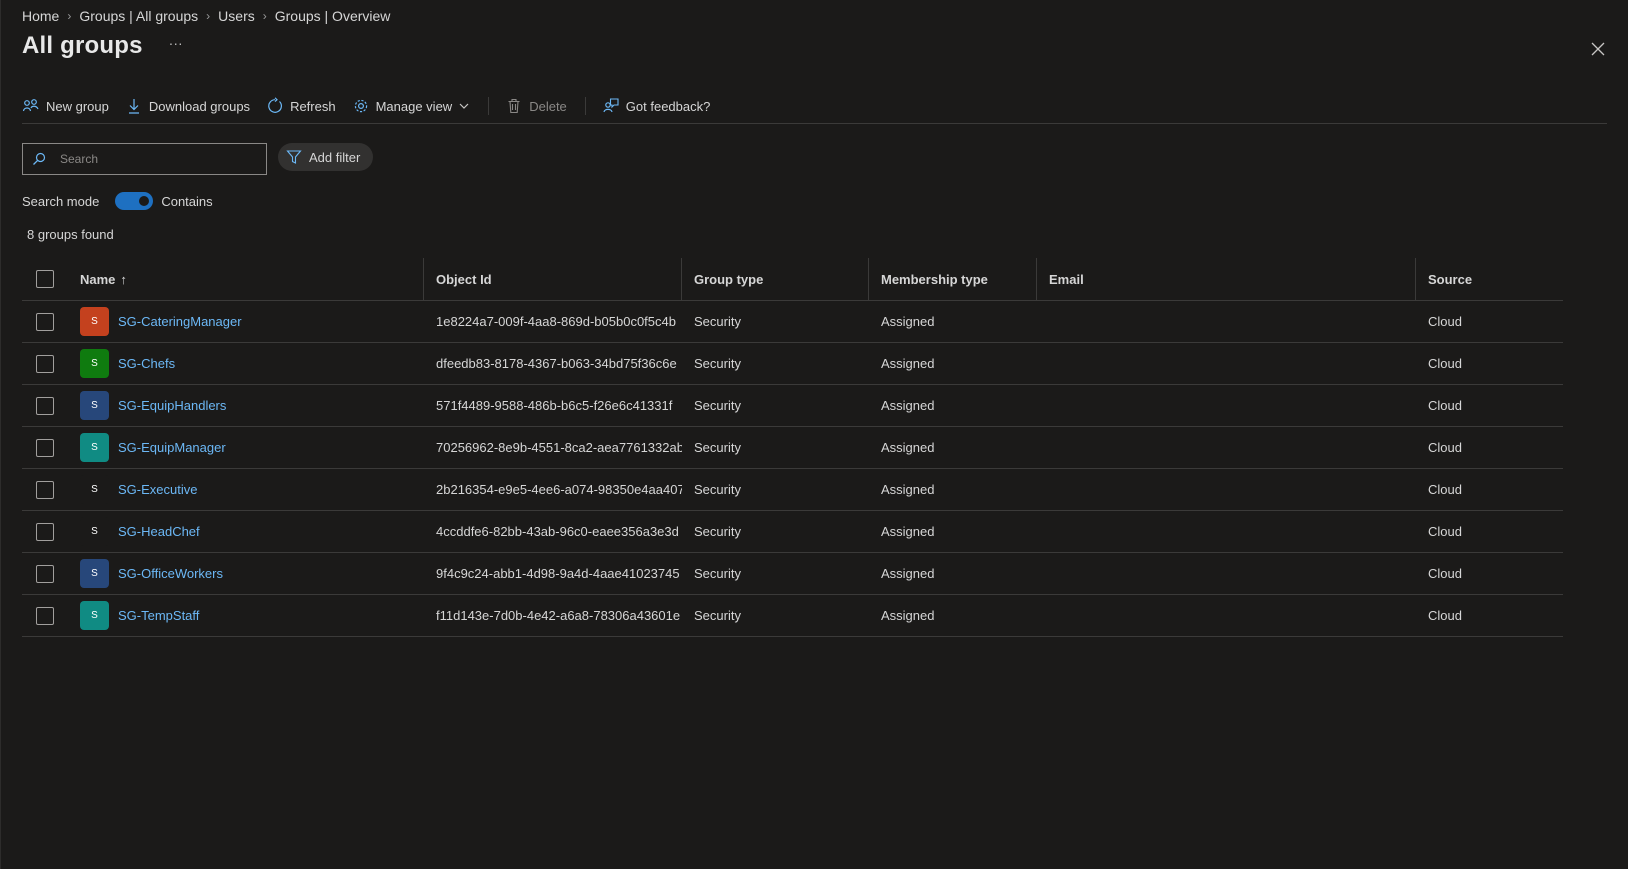 Image resolution: width=1628 pixels, height=869 pixels. What do you see at coordinates (411, 106) in the screenshot?
I see `manage-view-button: Manage view` at bounding box center [411, 106].